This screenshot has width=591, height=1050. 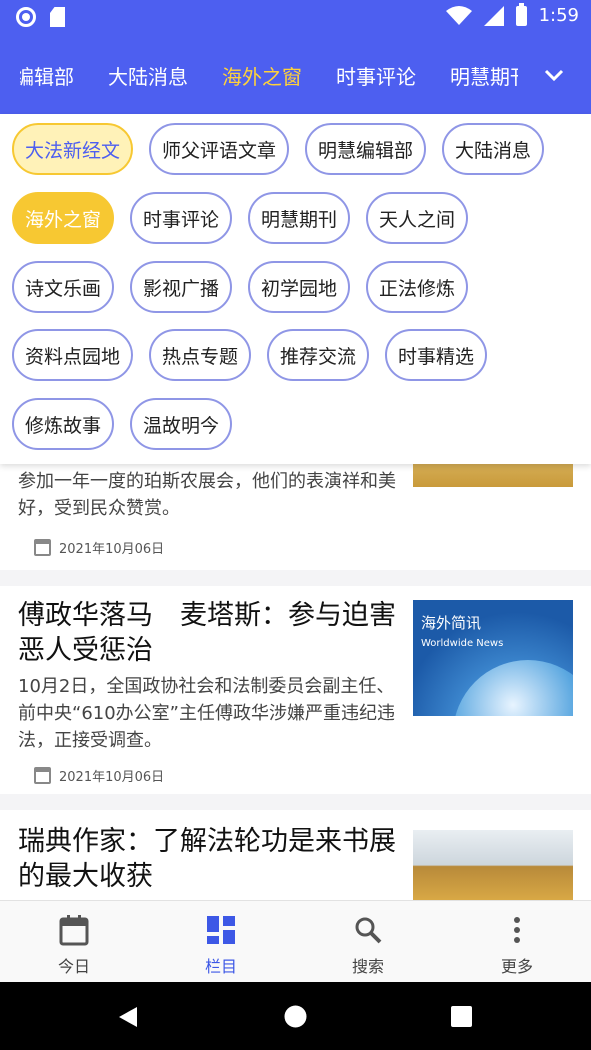 What do you see at coordinates (513, 688) in the screenshot?
I see `globe-graphic` at bounding box center [513, 688].